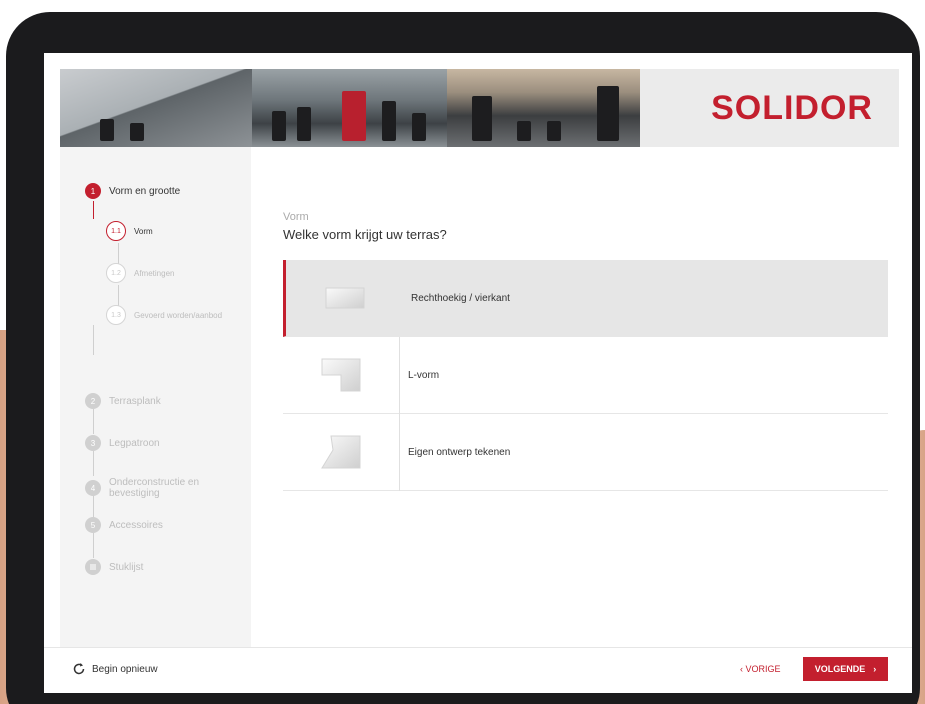 This screenshot has height=704, width=925. What do you see at coordinates (93, 401) in the screenshot?
I see `step-number: 2` at bounding box center [93, 401].